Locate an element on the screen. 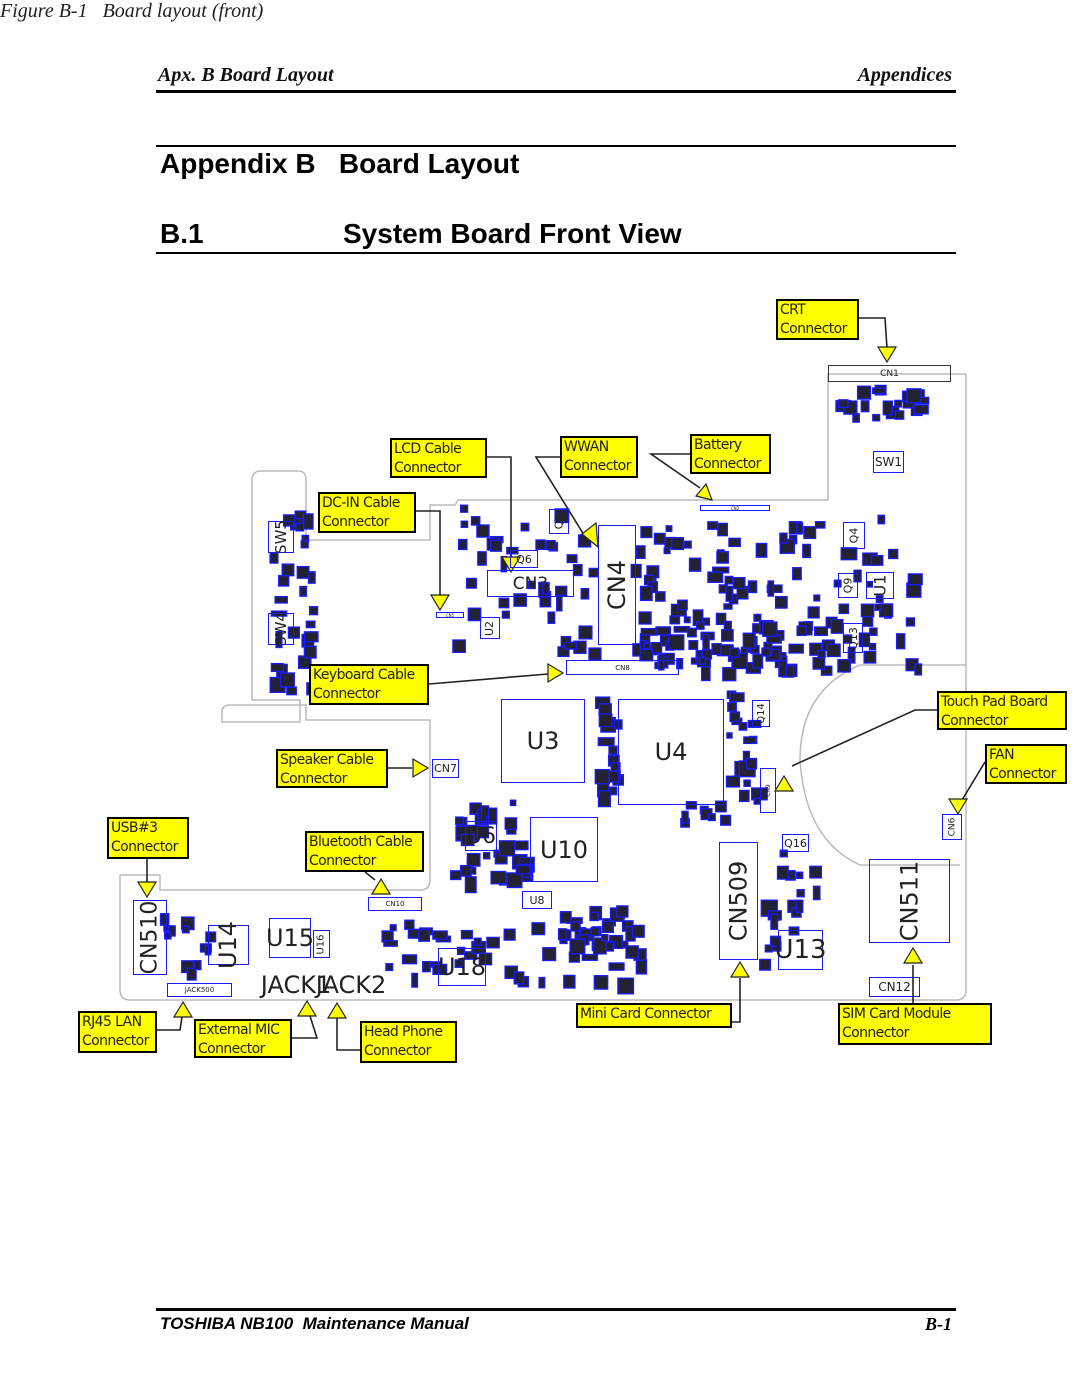  component-label: U13 is located at coordinates (800, 950).